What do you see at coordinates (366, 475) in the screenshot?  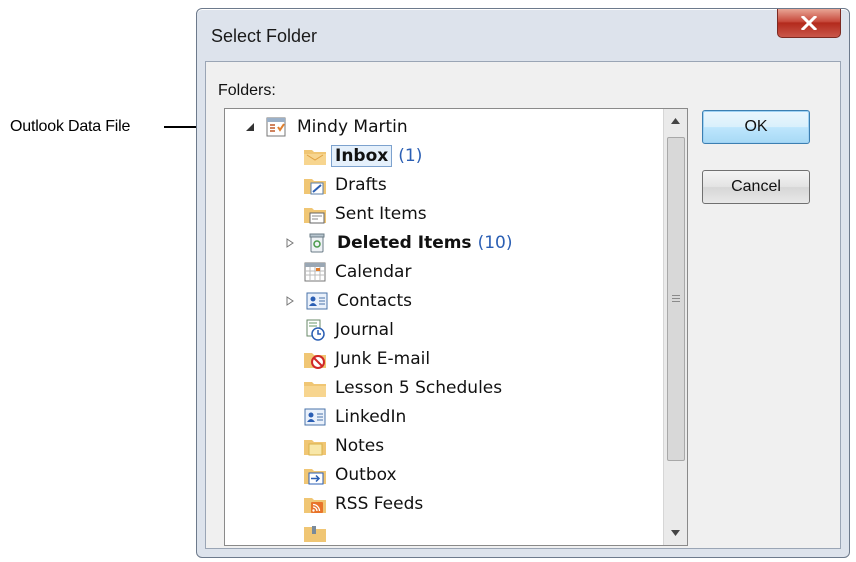 I see `outbox-label: Outbox` at bounding box center [366, 475].